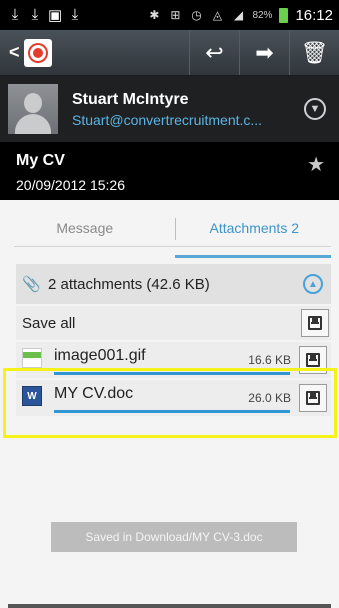 The width and height of the screenshot is (339, 608). What do you see at coordinates (55, 15) in the screenshot?
I see `image-icon: ▣` at bounding box center [55, 15].